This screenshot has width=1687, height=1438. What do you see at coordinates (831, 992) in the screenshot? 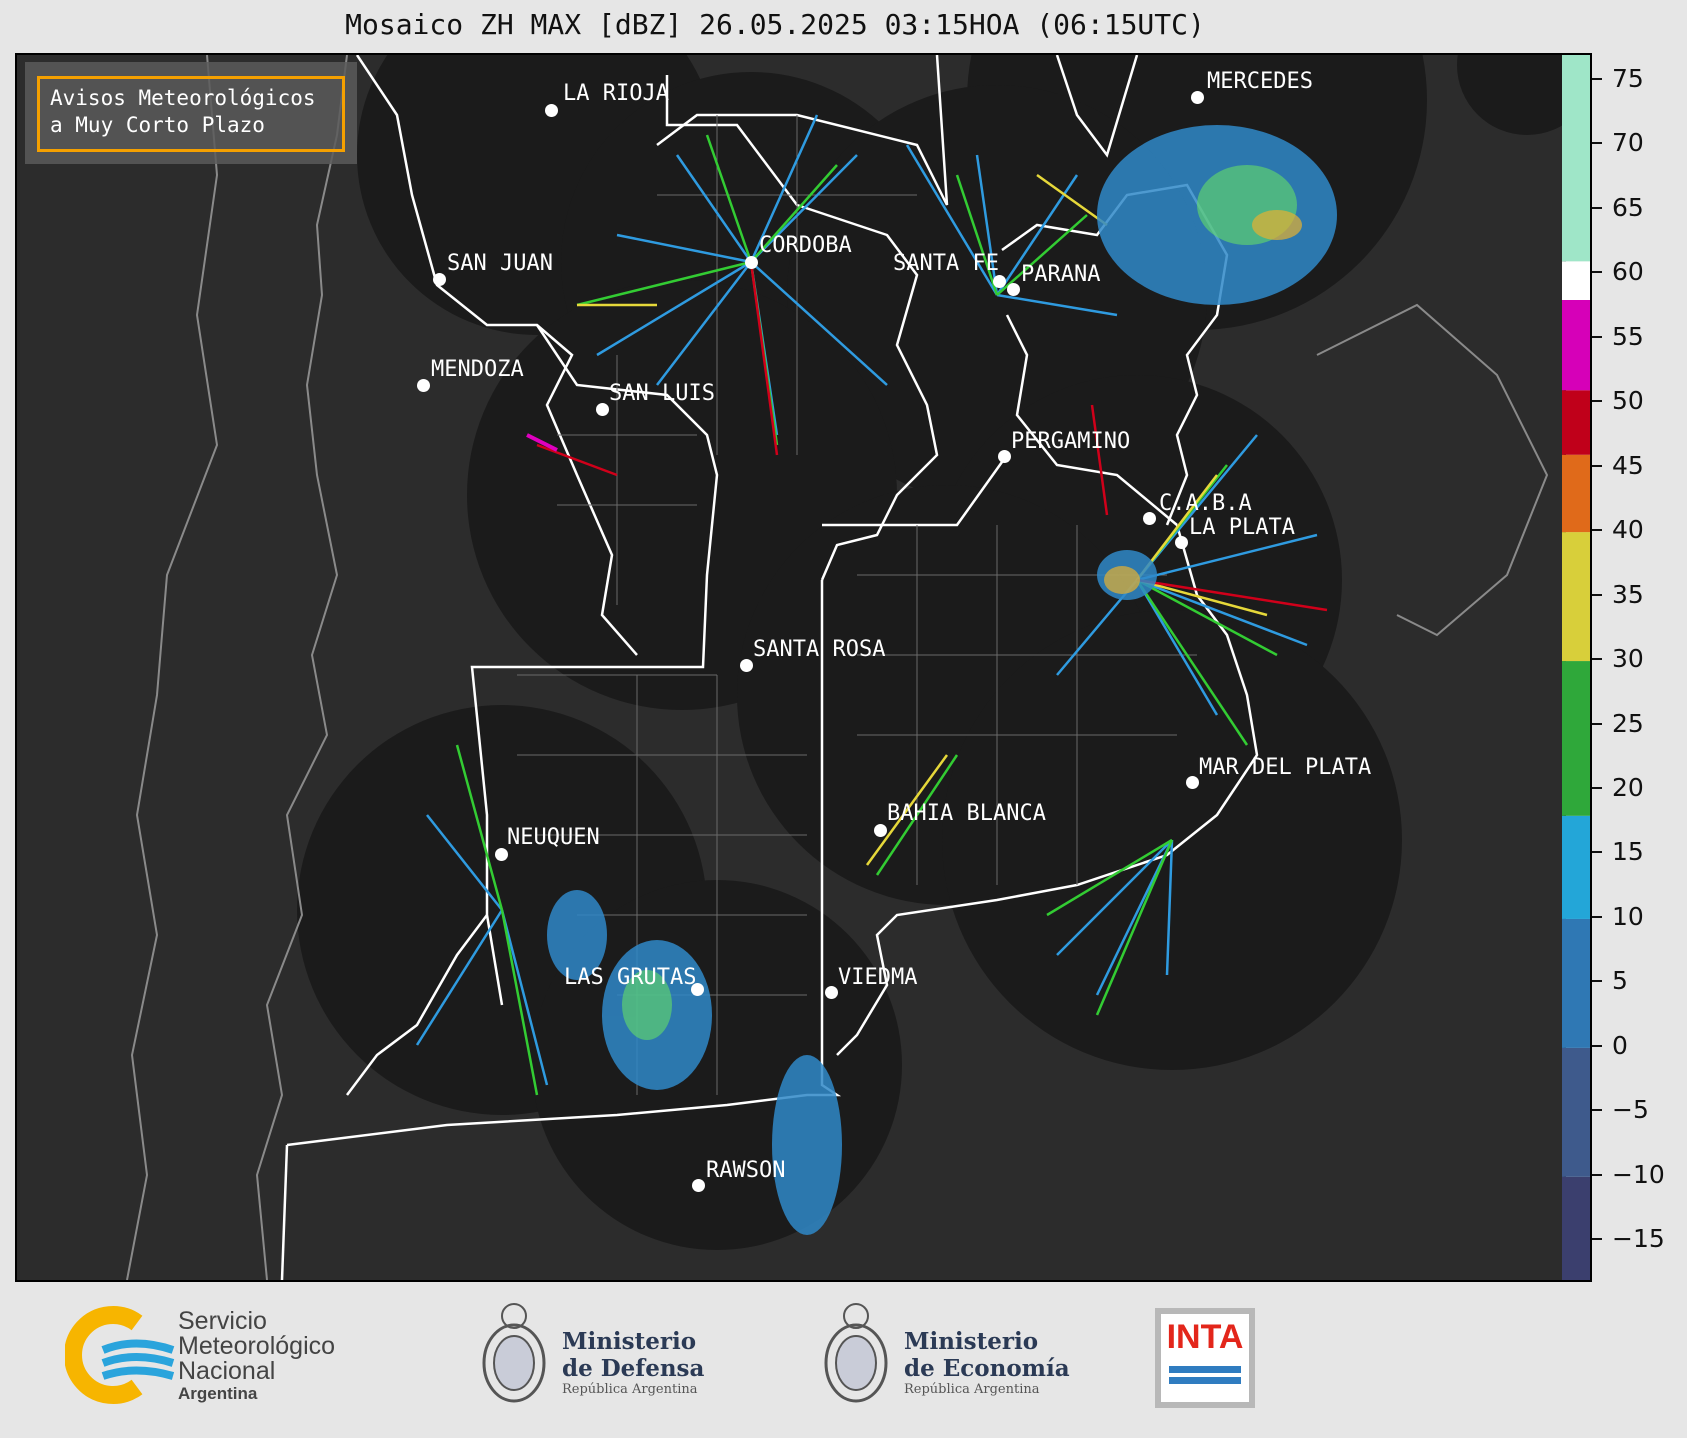
I see `city-dot-viedma` at bounding box center [831, 992].